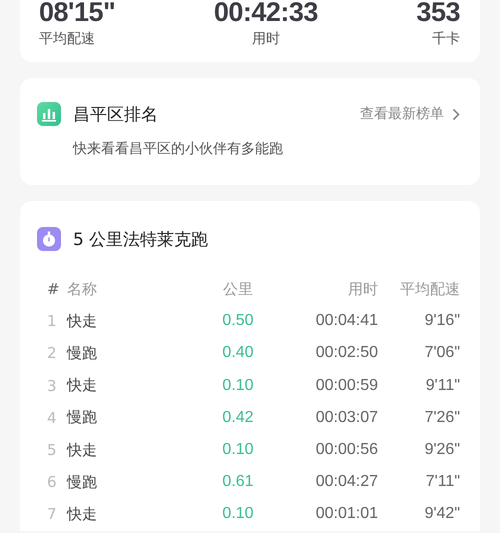 Image resolution: width=500 pixels, height=533 pixels. What do you see at coordinates (238, 418) in the screenshot?
I see `distance-cell-text: 0.42` at bounding box center [238, 418].